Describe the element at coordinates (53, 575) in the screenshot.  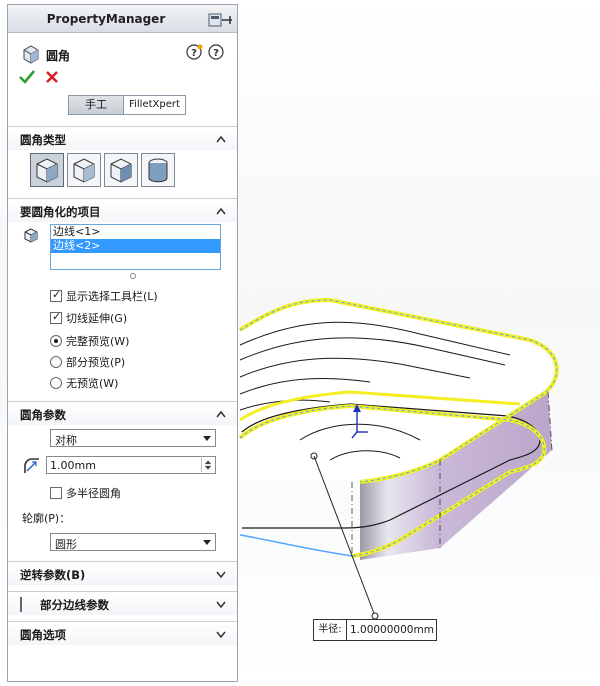
I see `section-setback-title: 逆转参数(B)` at that location.